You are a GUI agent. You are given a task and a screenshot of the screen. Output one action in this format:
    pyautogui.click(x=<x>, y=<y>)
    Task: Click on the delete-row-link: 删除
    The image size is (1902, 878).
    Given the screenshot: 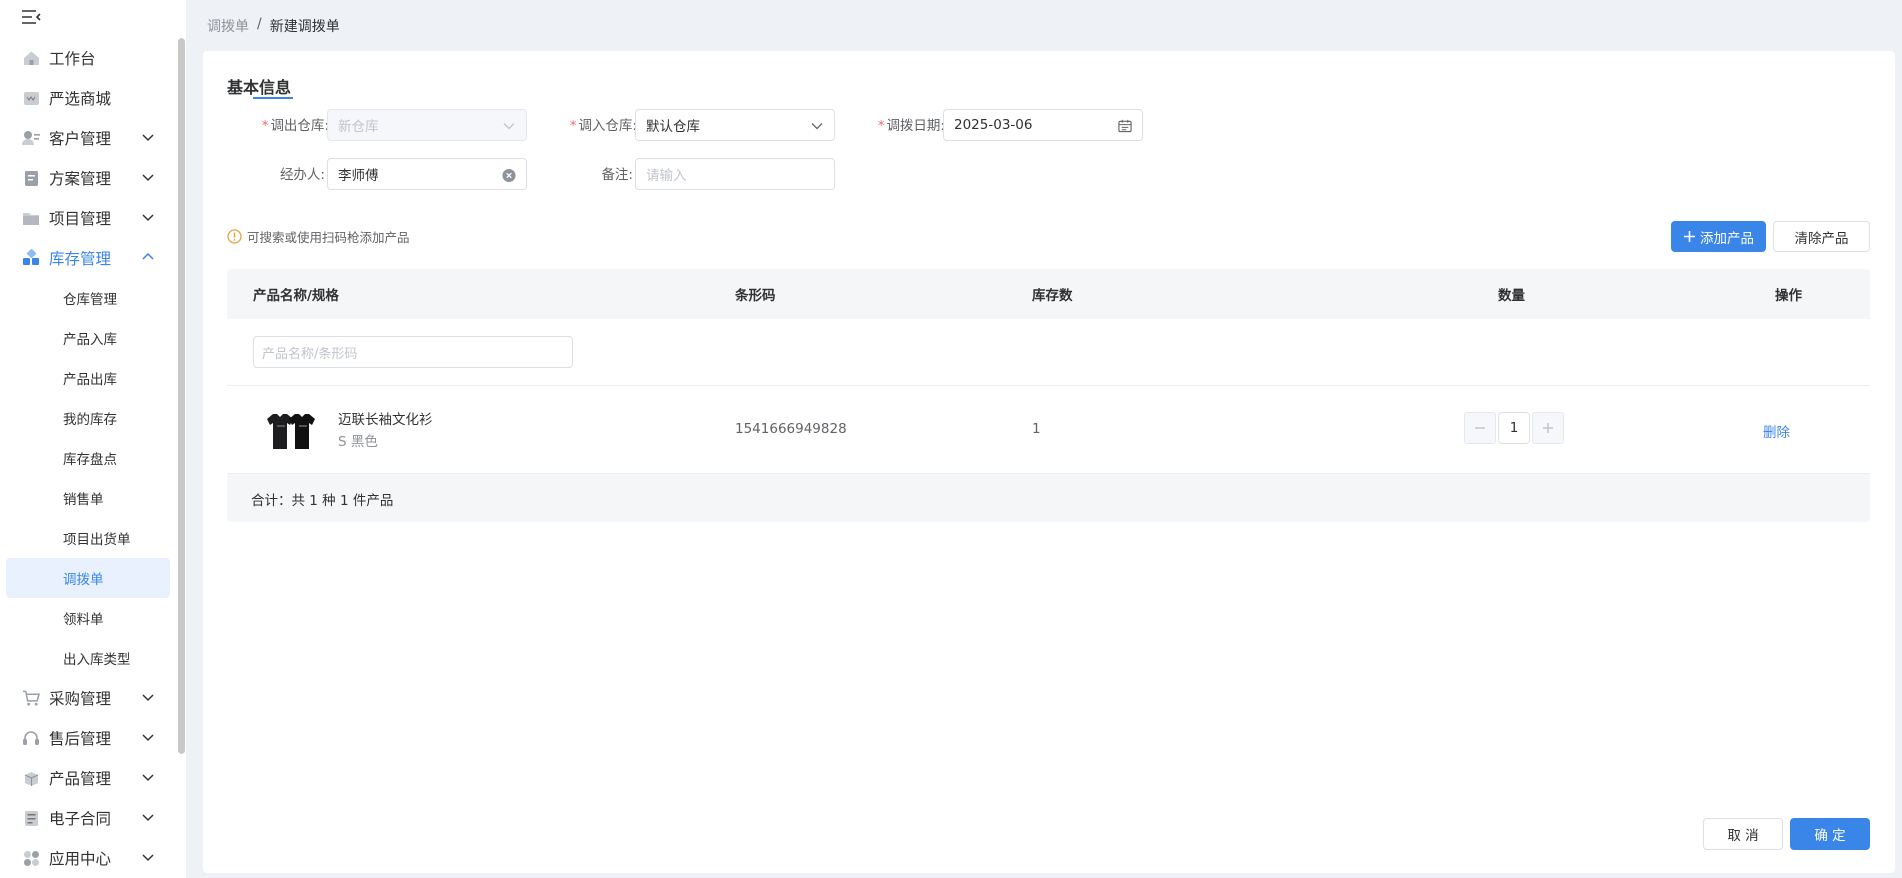 What is the action you would take?
    pyautogui.click(x=1776, y=431)
    